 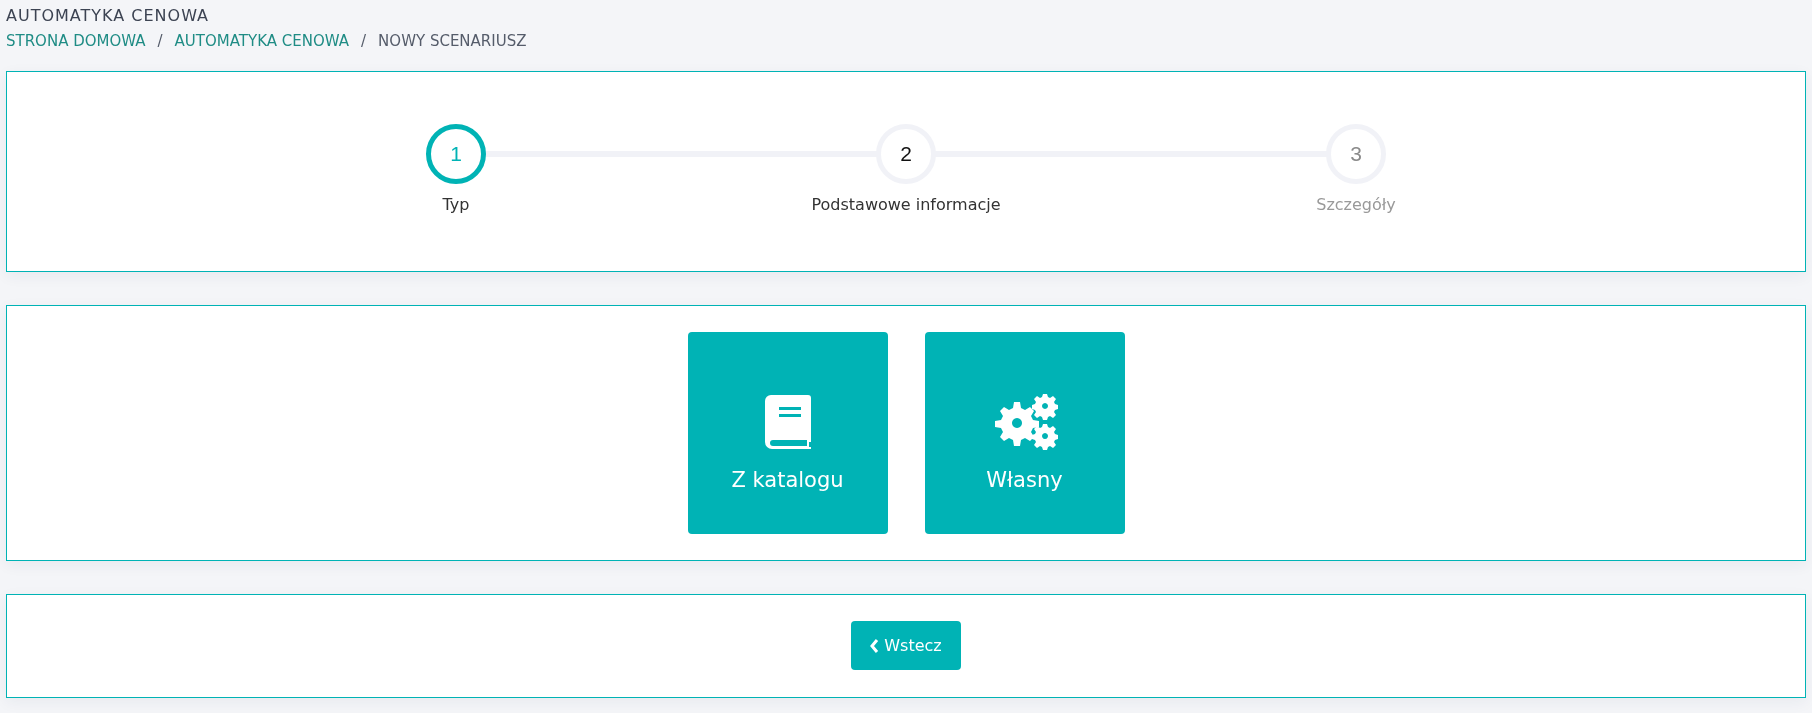 I want to click on option-tile: Własny, so click(x=1024, y=433).